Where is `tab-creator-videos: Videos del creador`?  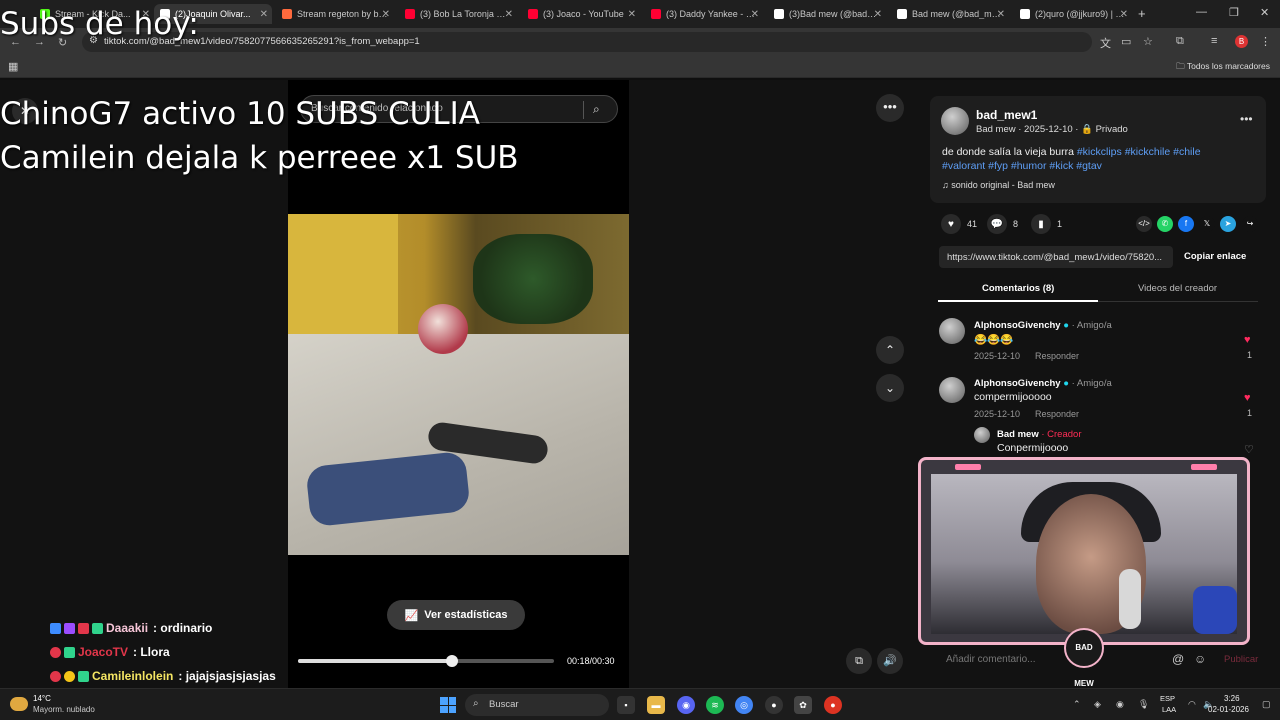
tab-creator-videos: Videos del creador is located at coordinates (1177, 288).